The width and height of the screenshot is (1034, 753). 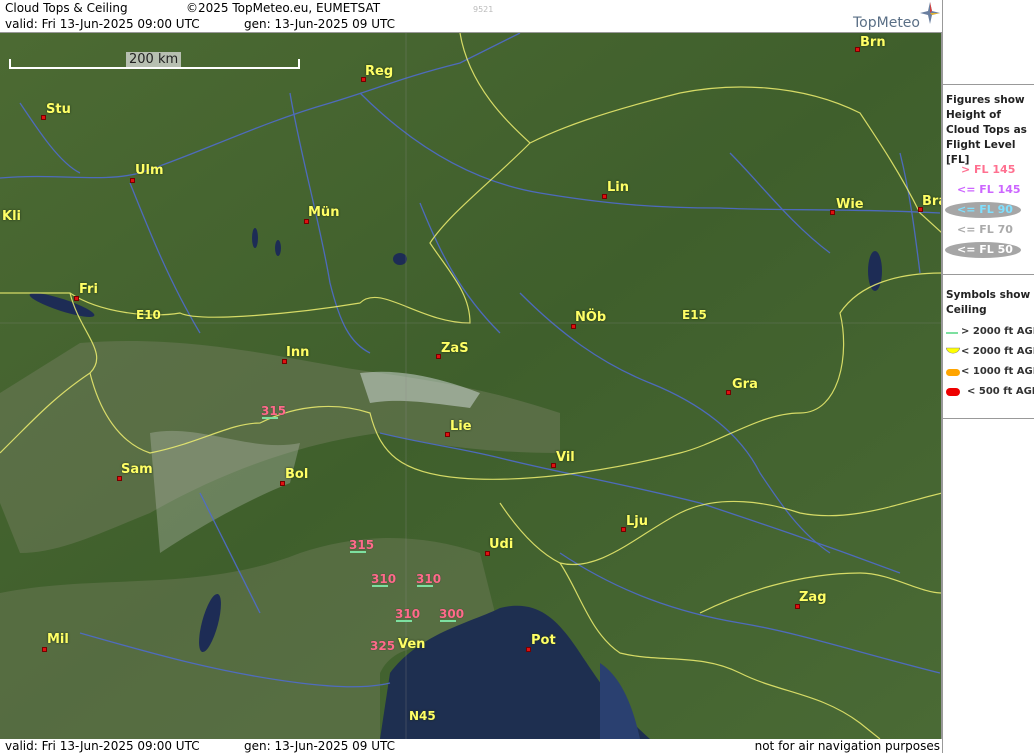 I want to click on ceiling-under-1000-icon, so click(x=953, y=372).